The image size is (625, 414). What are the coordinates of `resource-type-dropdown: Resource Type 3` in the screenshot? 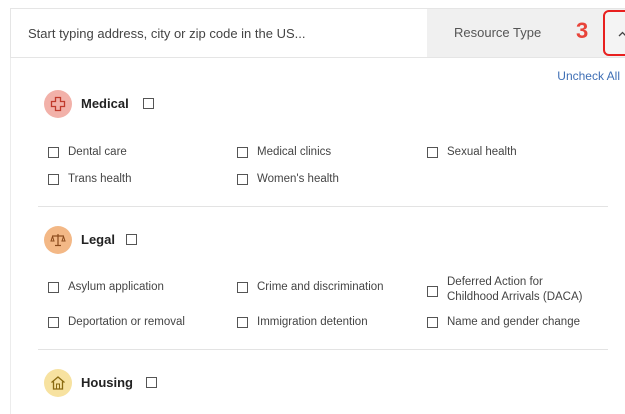 It's located at (526, 33).